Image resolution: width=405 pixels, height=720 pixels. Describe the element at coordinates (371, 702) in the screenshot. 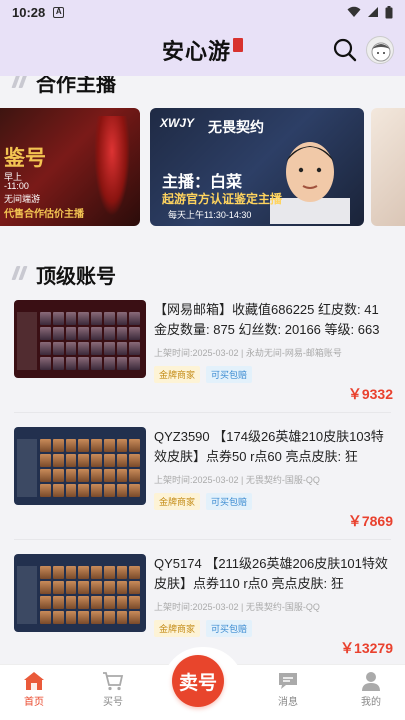

I see `tab-mine-label: 我的` at that location.